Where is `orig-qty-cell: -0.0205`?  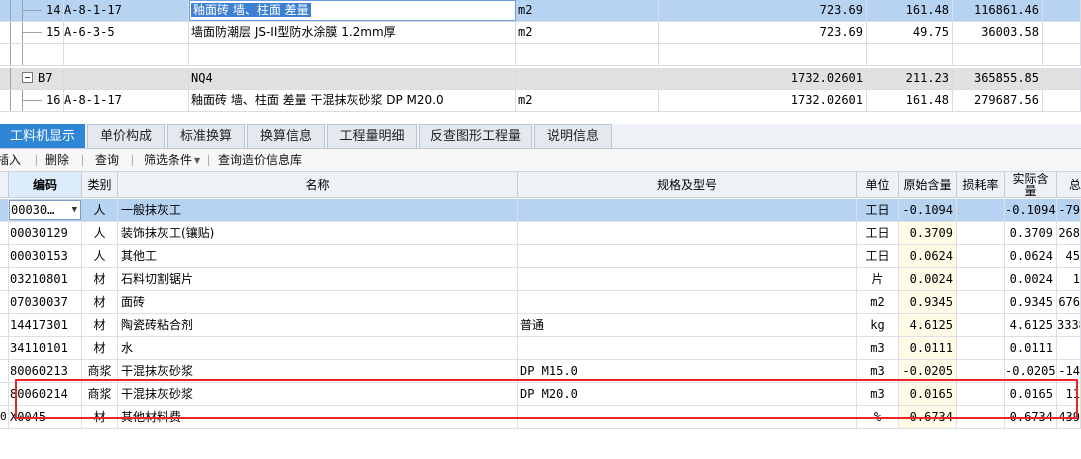
orig-qty-cell: -0.0205 is located at coordinates (928, 371).